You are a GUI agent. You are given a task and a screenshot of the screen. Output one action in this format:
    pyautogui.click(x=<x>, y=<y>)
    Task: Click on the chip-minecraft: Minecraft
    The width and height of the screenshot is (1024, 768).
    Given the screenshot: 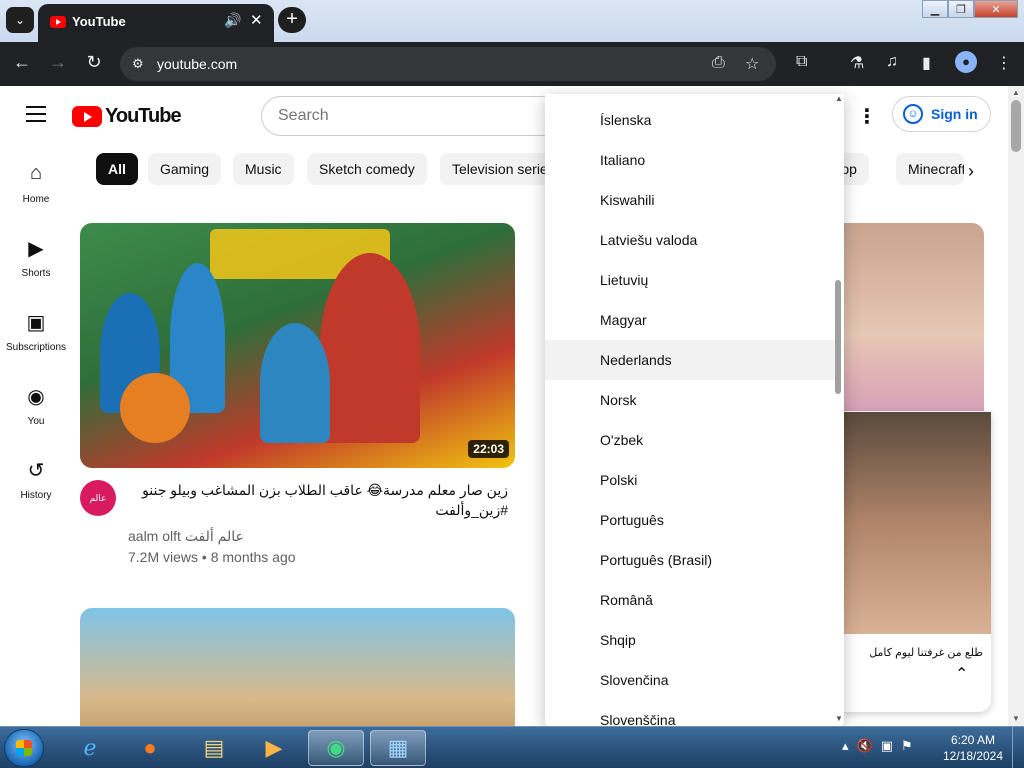 What is the action you would take?
    pyautogui.click(x=930, y=169)
    